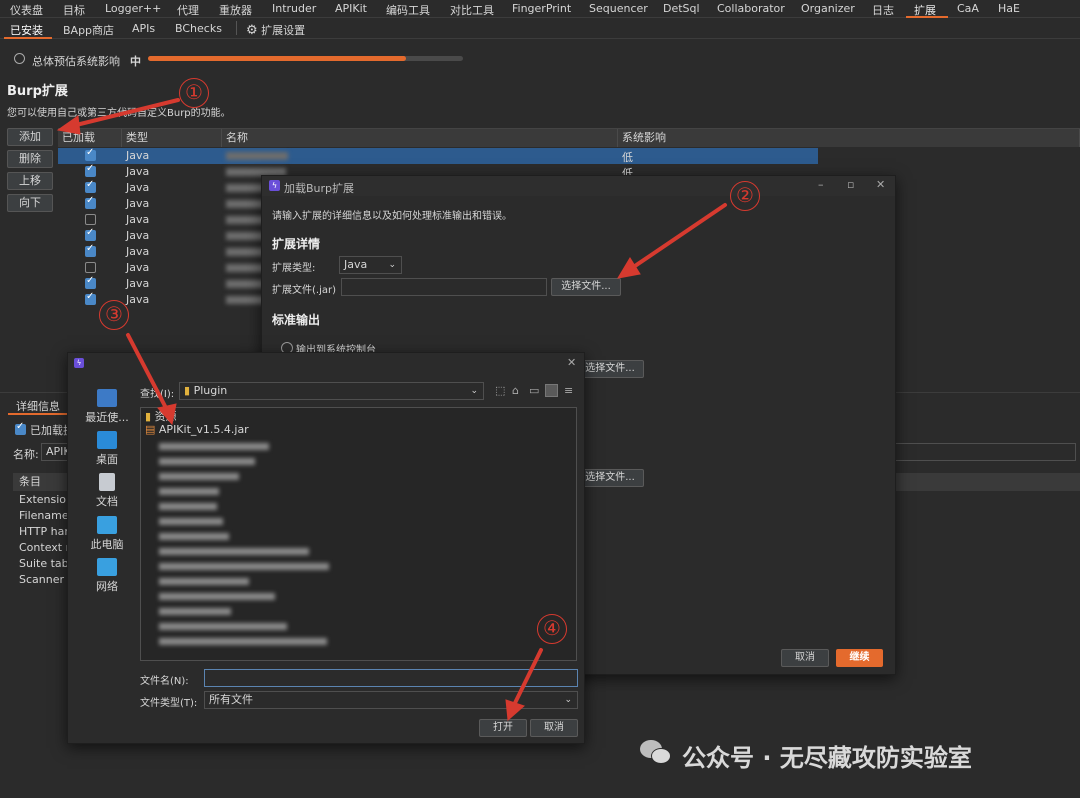 This screenshot has width=1080, height=798. What do you see at coordinates (827, 758) in the screenshot?
I see `watermark-text: 公众号 · 无尽藏攻防实验室` at bounding box center [827, 758].